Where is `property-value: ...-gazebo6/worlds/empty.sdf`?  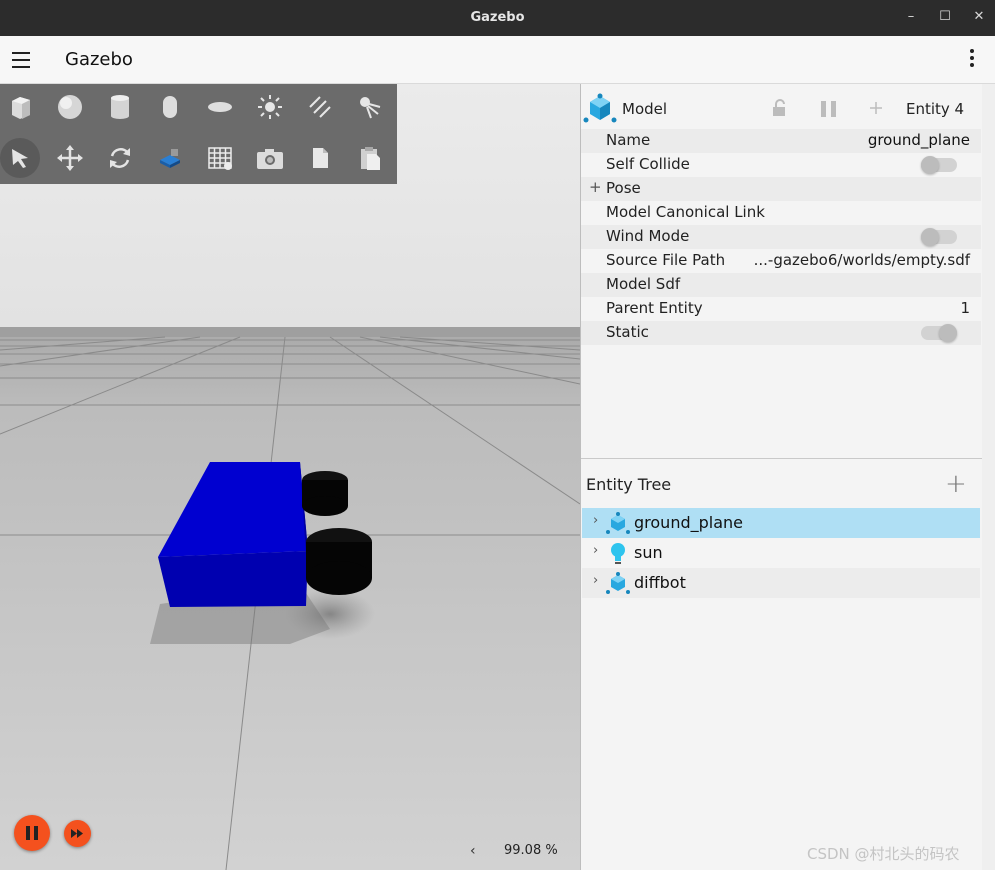 property-value: ...-gazebo6/worlds/empty.sdf is located at coordinates (861, 260).